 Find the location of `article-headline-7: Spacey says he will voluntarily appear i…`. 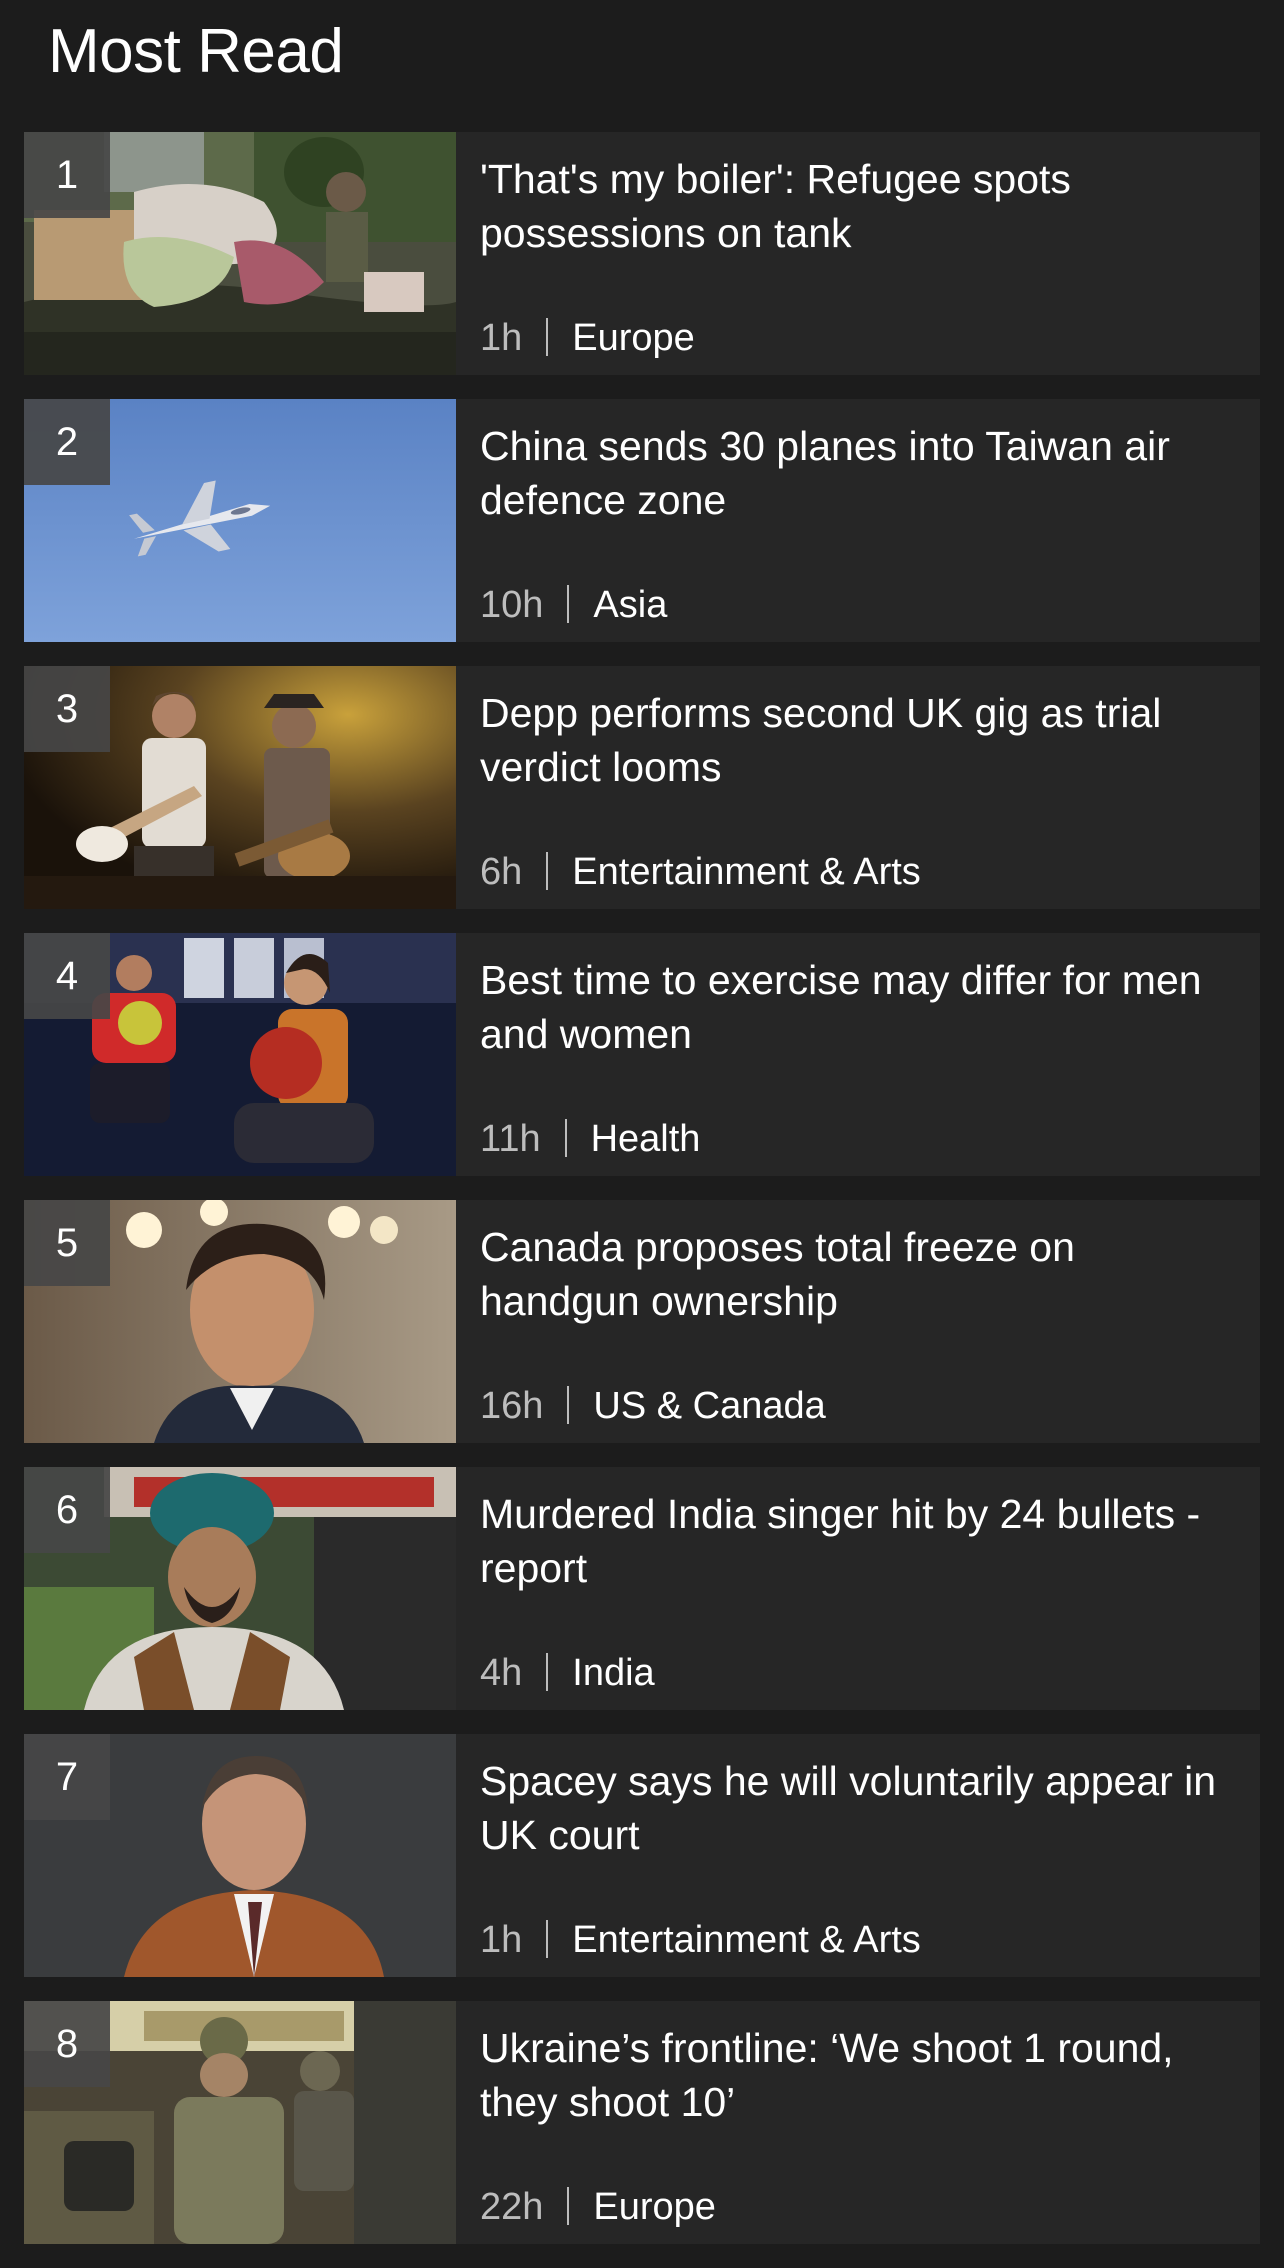

article-headline-7: Spacey says he will voluntarily appear i… is located at coordinates (858, 1808).